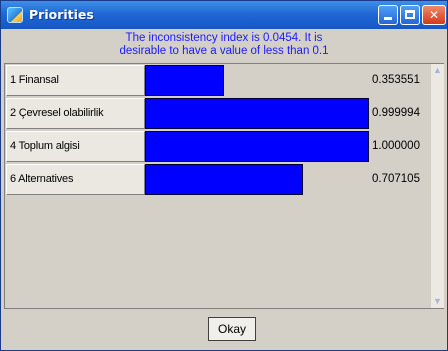 This screenshot has height=351, width=448. What do you see at coordinates (75, 179) in the screenshot?
I see `priority-label: 6 Alternatives` at bounding box center [75, 179].